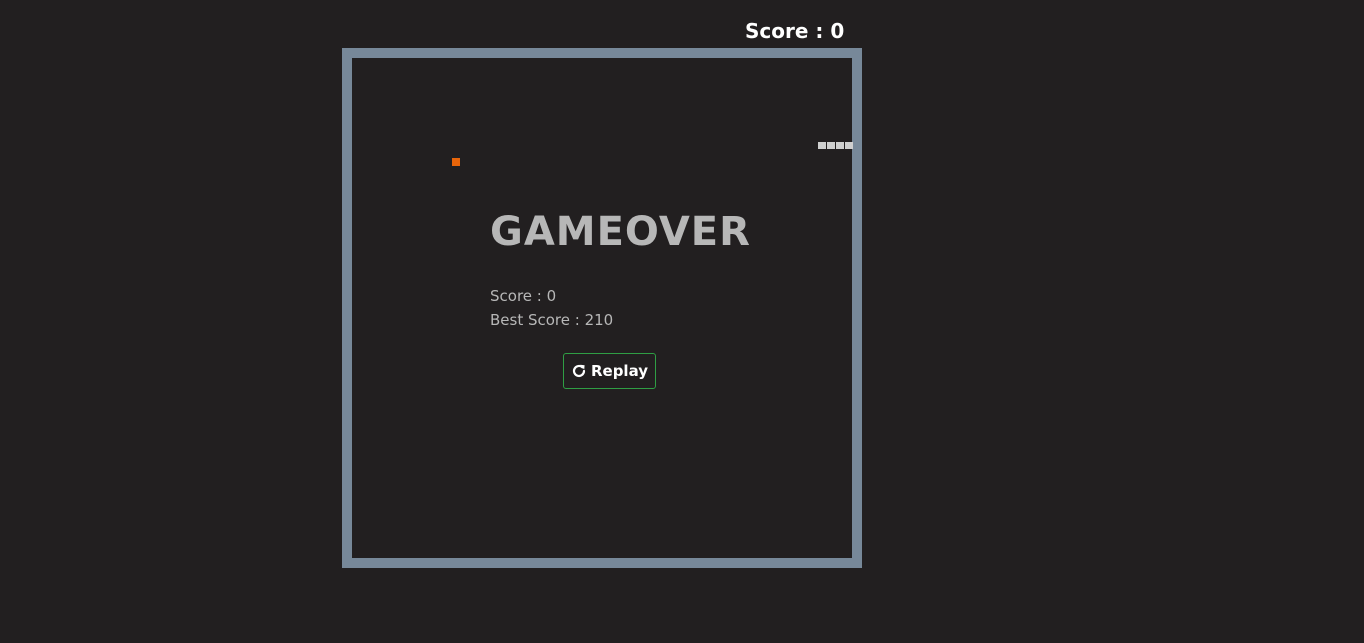 The image size is (1364, 643). I want to click on replay-label: Replay, so click(619, 371).